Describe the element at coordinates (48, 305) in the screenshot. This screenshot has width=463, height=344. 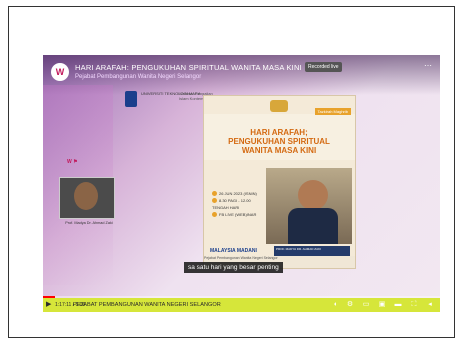
I see `play-icon: ▶` at that location.